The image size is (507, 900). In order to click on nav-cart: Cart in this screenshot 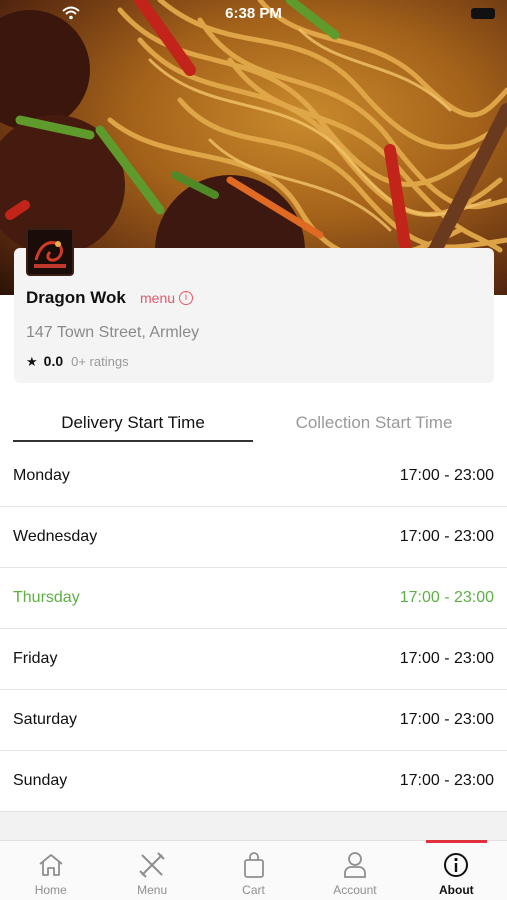, I will do `click(253, 870)`.